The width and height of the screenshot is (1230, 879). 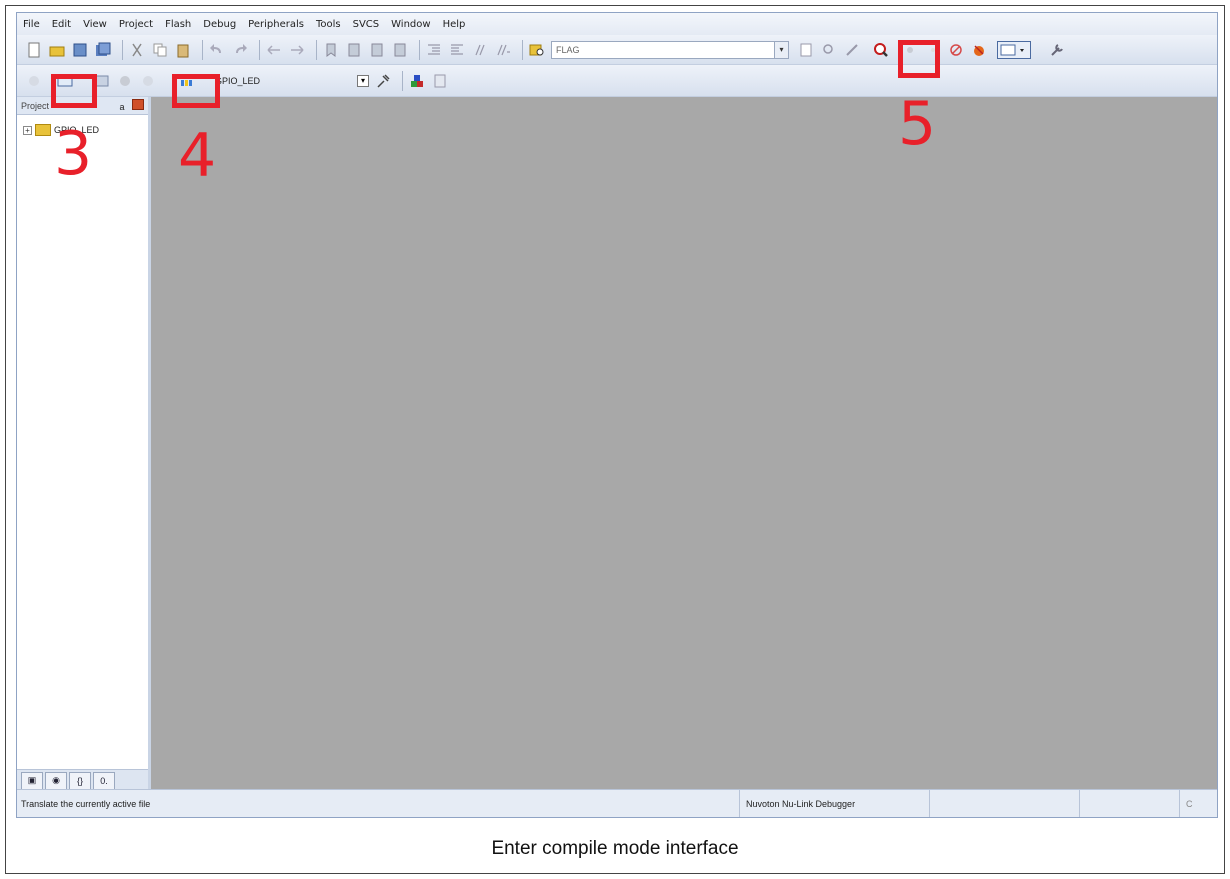 I want to click on menu-file: File, so click(x=31, y=24).